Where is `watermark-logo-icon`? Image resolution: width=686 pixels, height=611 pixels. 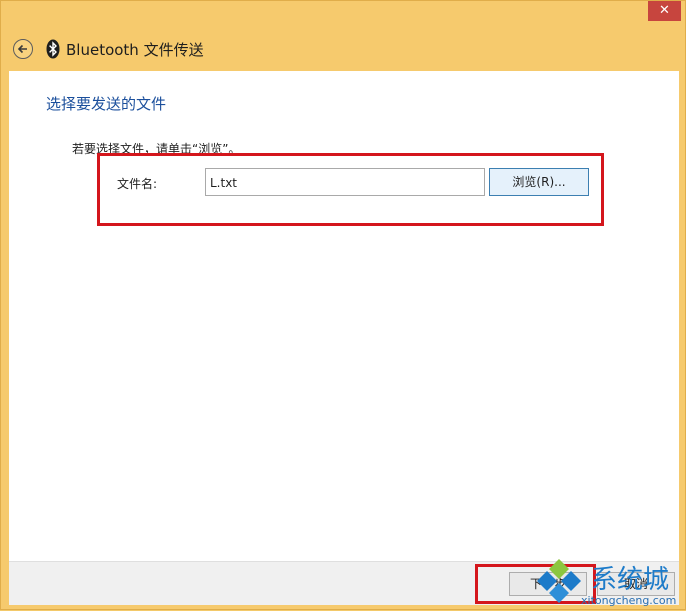 watermark-logo-icon is located at coordinates (559, 581).